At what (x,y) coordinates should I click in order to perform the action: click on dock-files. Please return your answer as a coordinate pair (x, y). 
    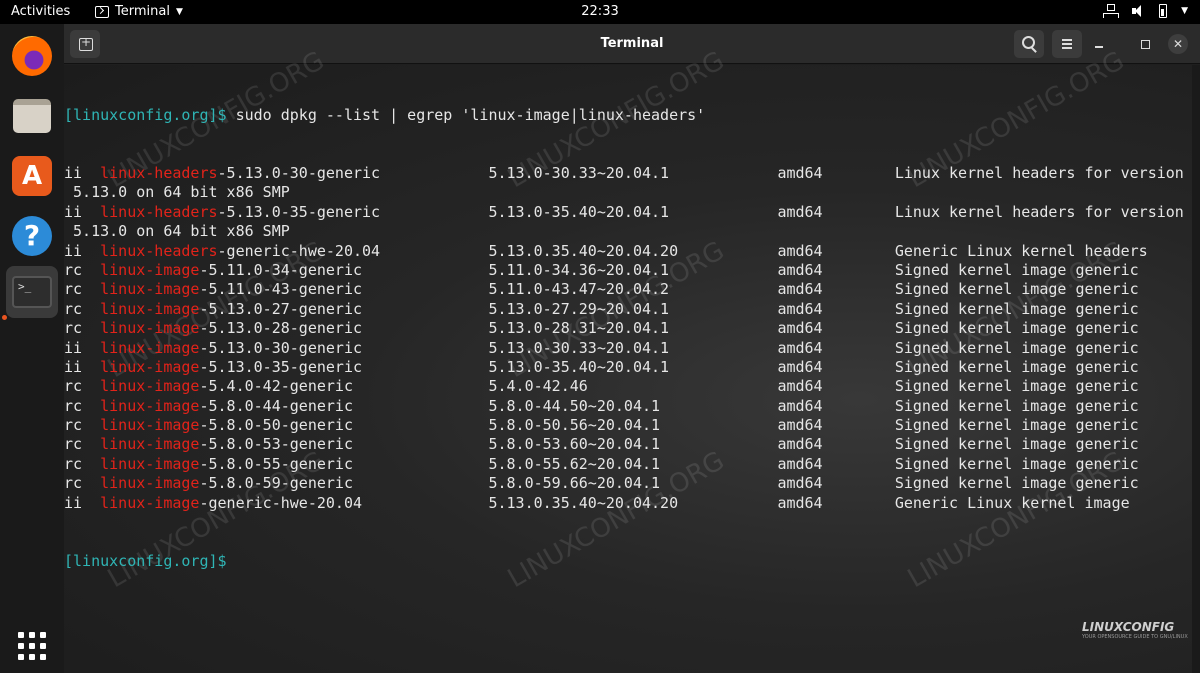
    Looking at the image, I should click on (32, 116).